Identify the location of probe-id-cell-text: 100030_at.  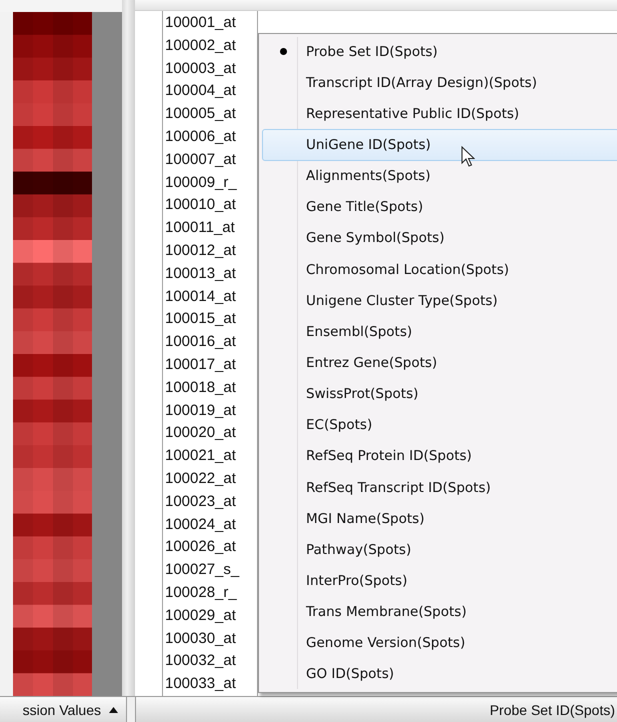
(200, 638).